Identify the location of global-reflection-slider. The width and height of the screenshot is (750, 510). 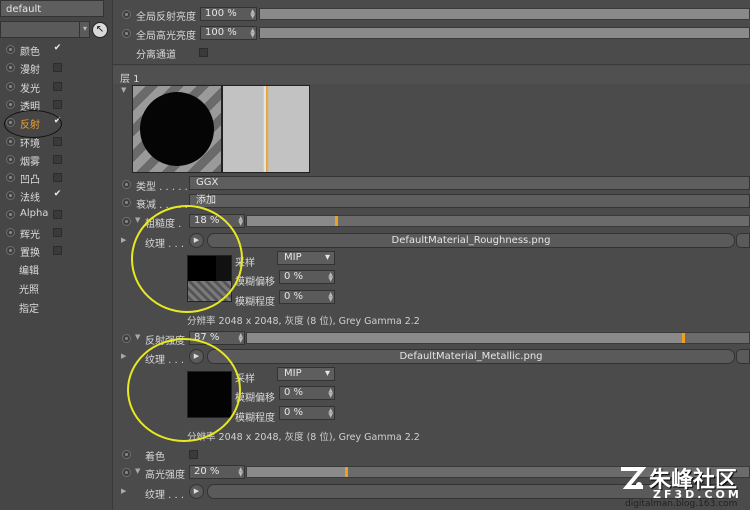
(504, 14).